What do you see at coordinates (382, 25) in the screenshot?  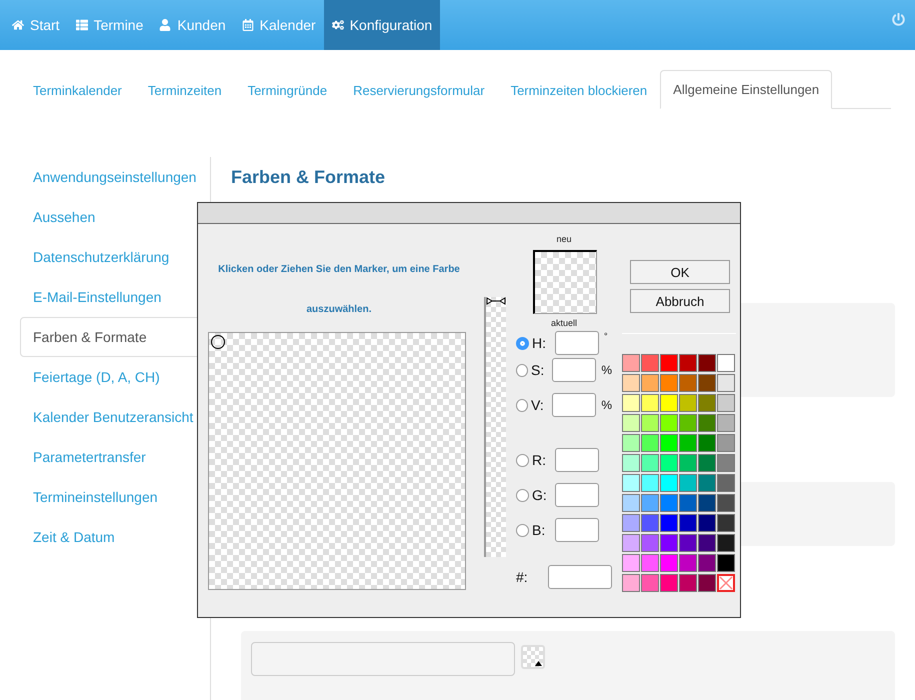 I see `nav-item: Konfiguration` at bounding box center [382, 25].